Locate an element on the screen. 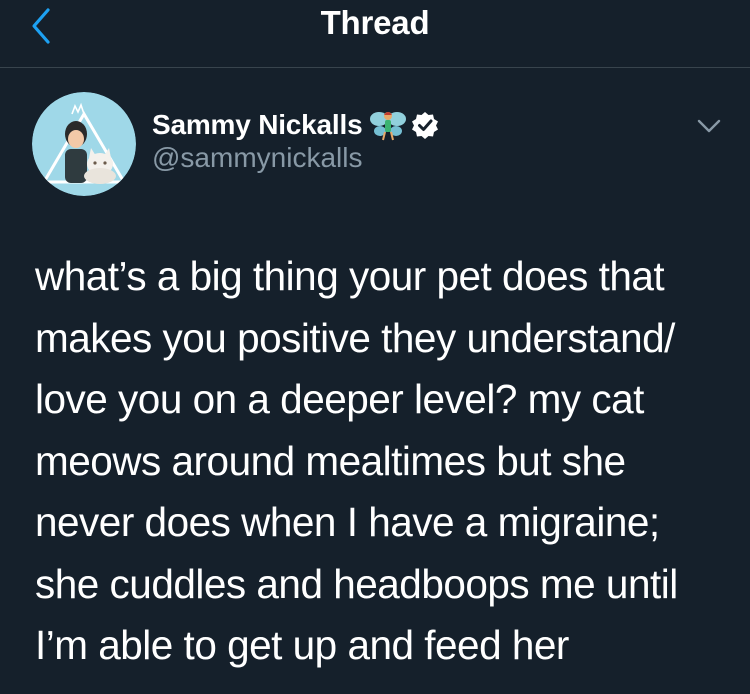 This screenshot has width=750, height=694. tweet-text-line: never does when I have a migraine; is located at coordinates (347, 522).